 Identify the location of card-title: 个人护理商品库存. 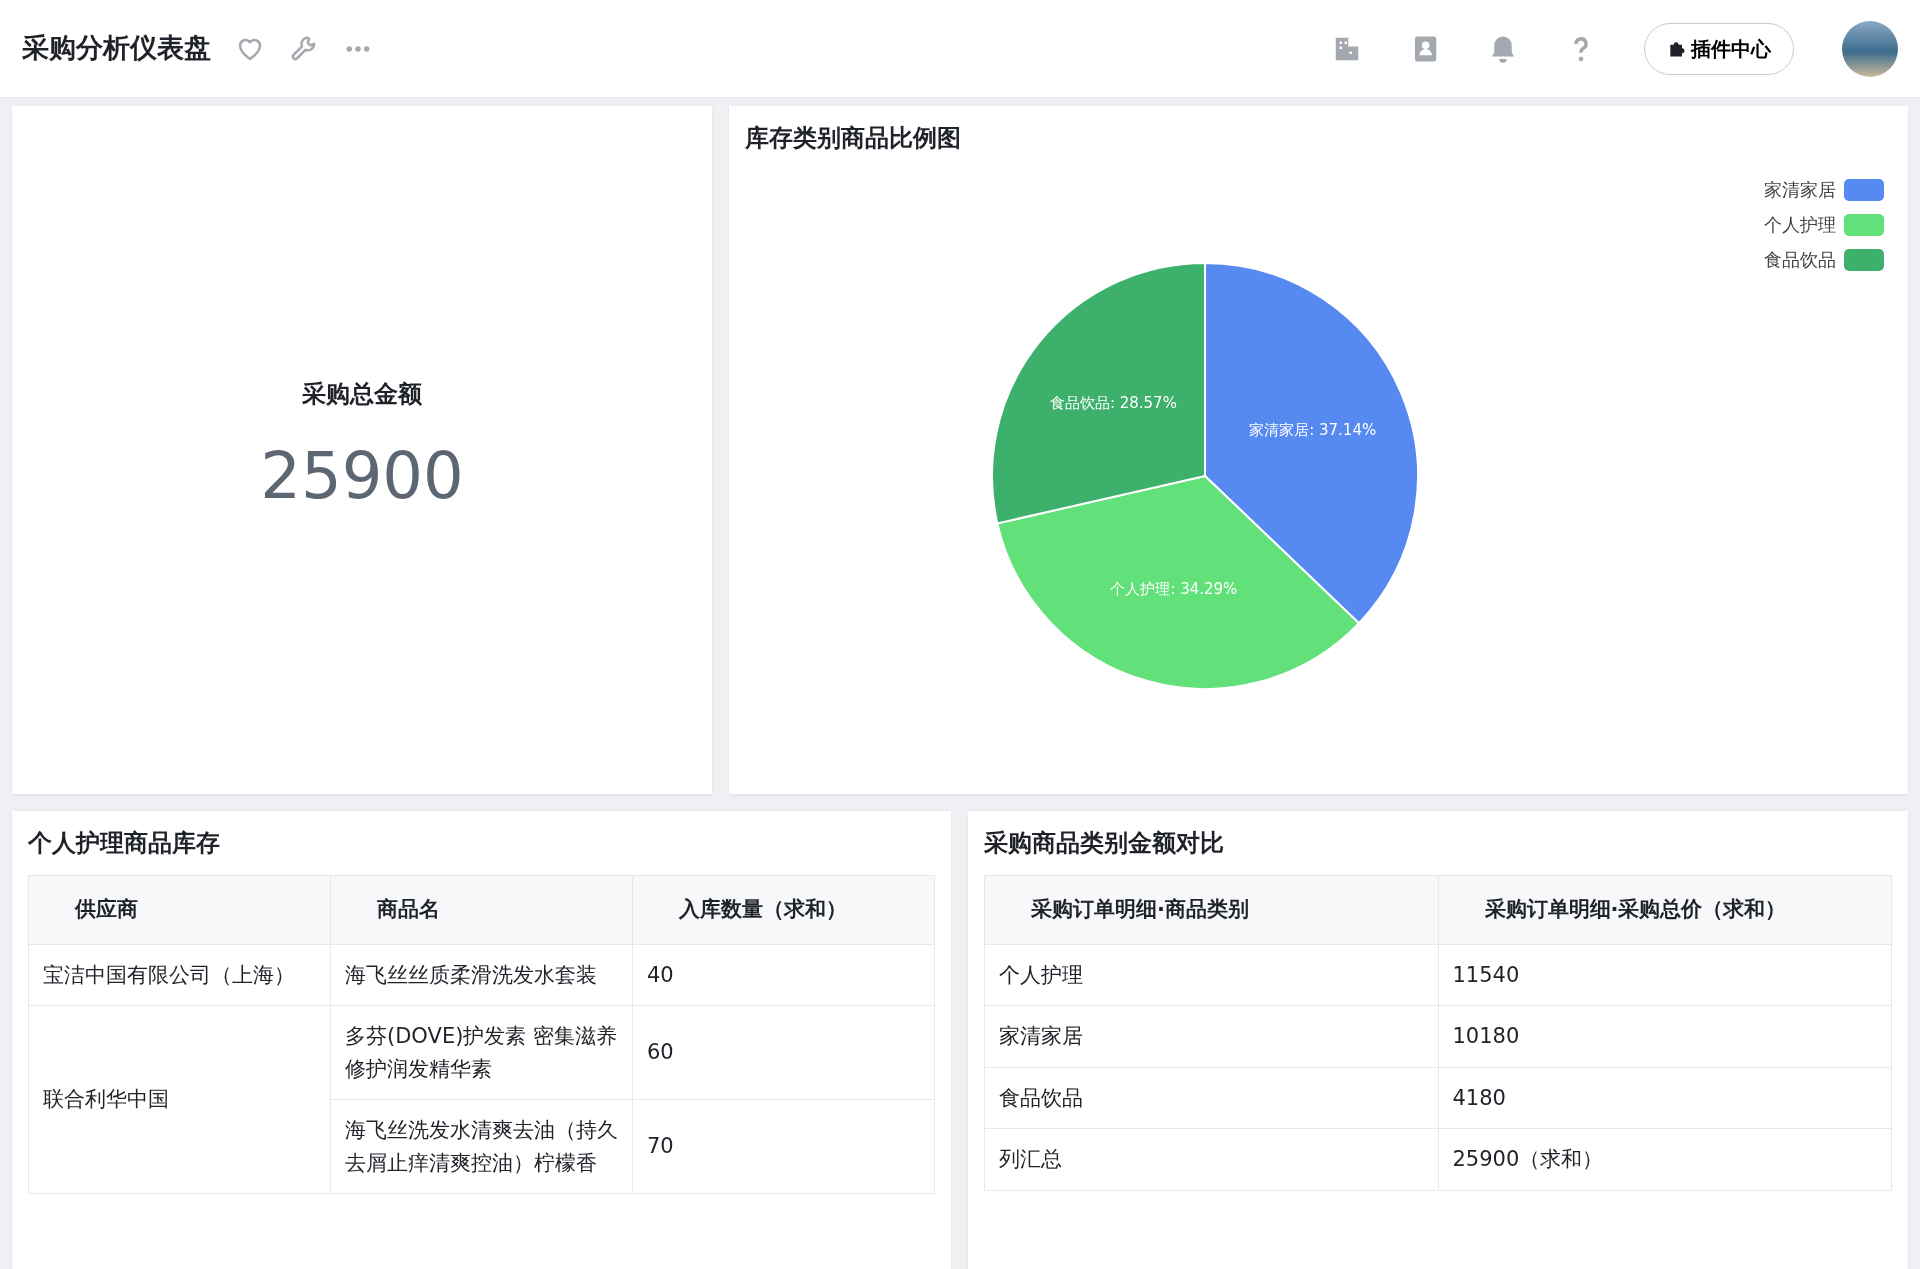
(123, 843).